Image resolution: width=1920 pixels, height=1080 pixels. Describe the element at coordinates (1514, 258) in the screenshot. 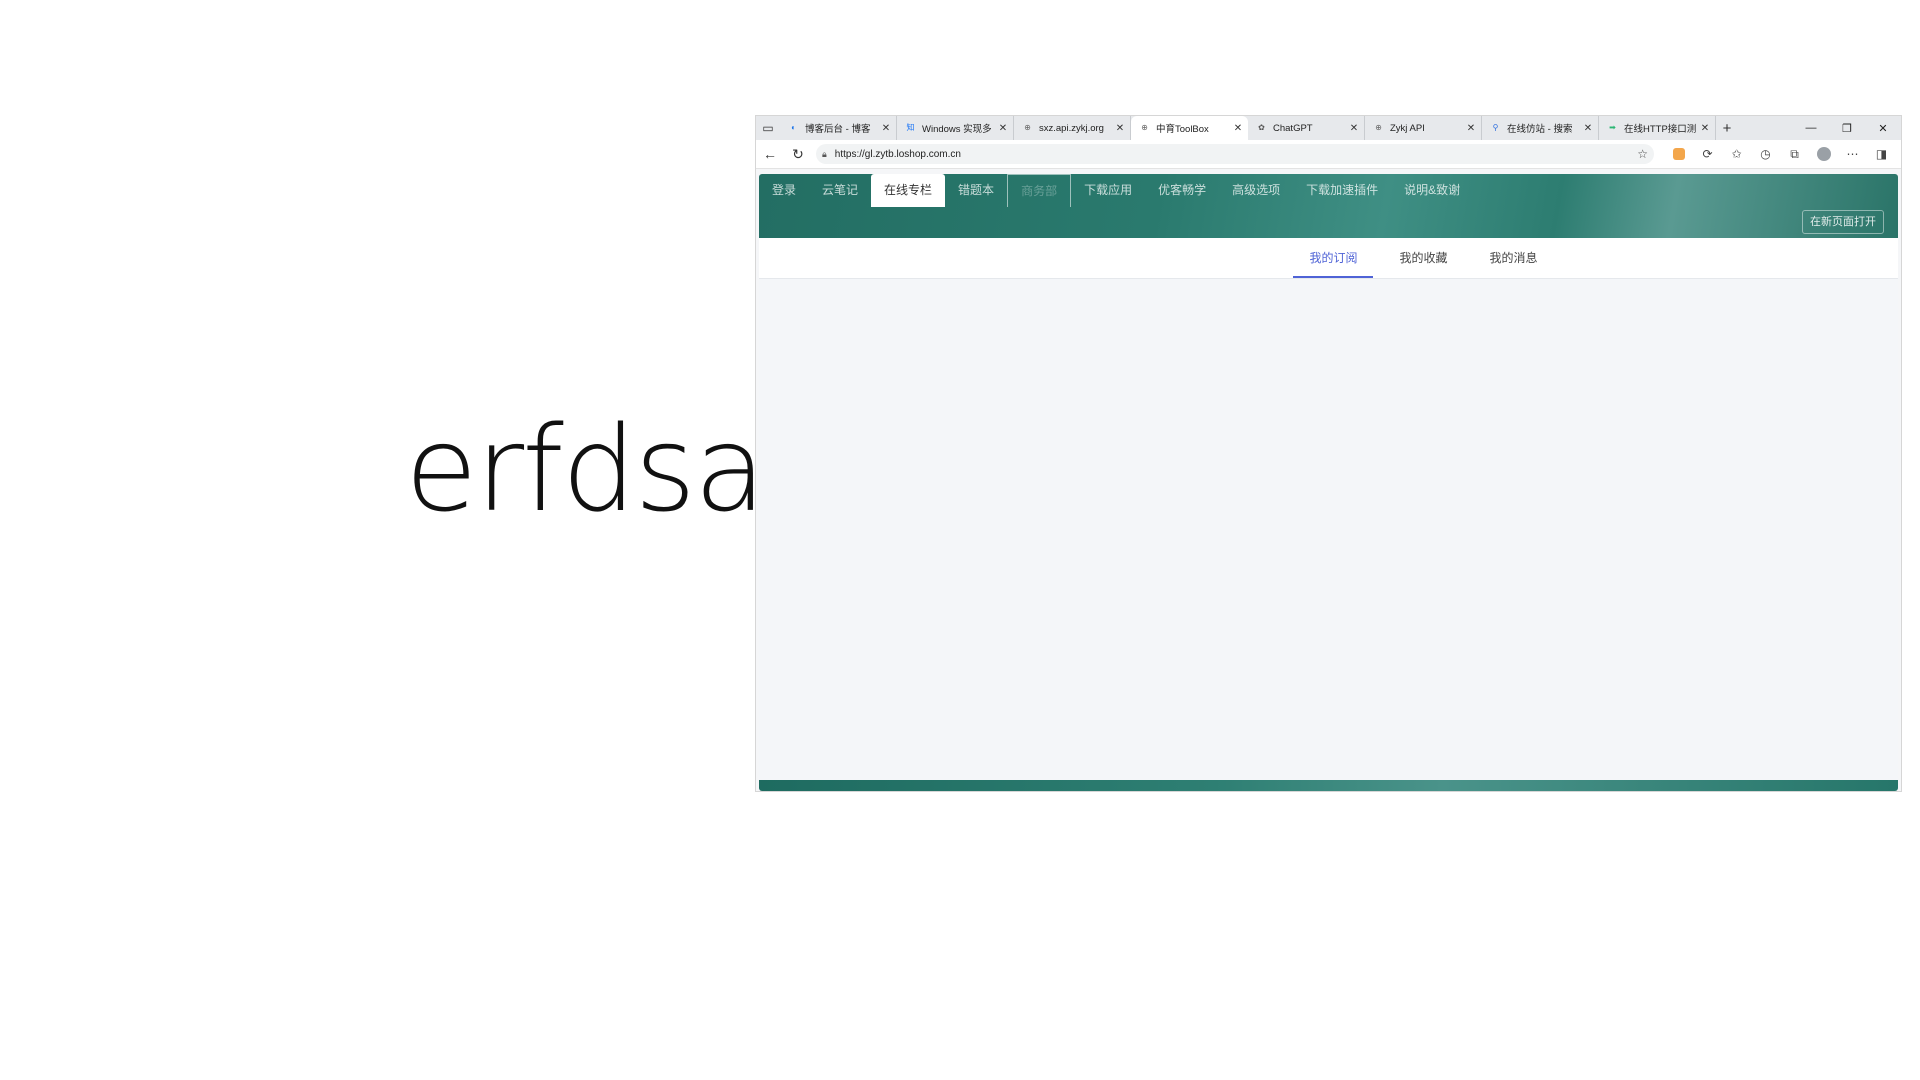

I see `subtab: 我的消息` at that location.